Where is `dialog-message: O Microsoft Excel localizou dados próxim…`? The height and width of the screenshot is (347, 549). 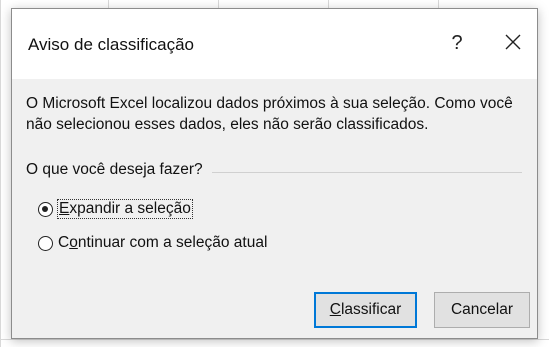
dialog-message: O Microsoft Excel localizou dados próxim… is located at coordinates (269, 114).